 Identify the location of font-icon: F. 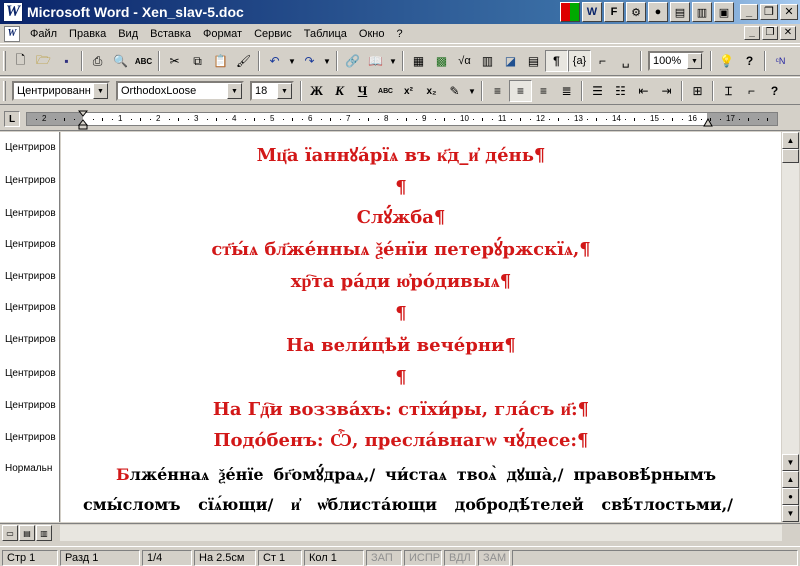
(614, 12).